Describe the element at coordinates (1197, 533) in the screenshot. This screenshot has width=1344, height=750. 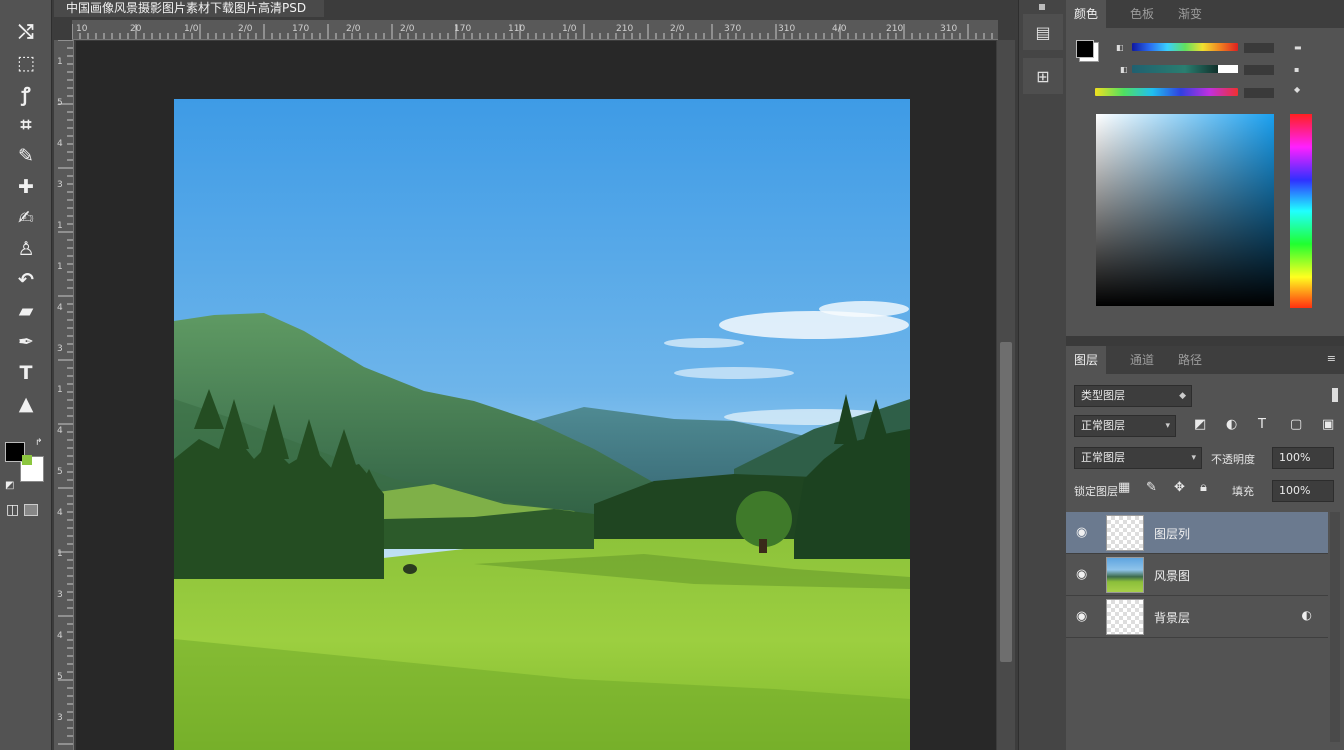
I see `layer-row: ◉ 图层列` at that location.